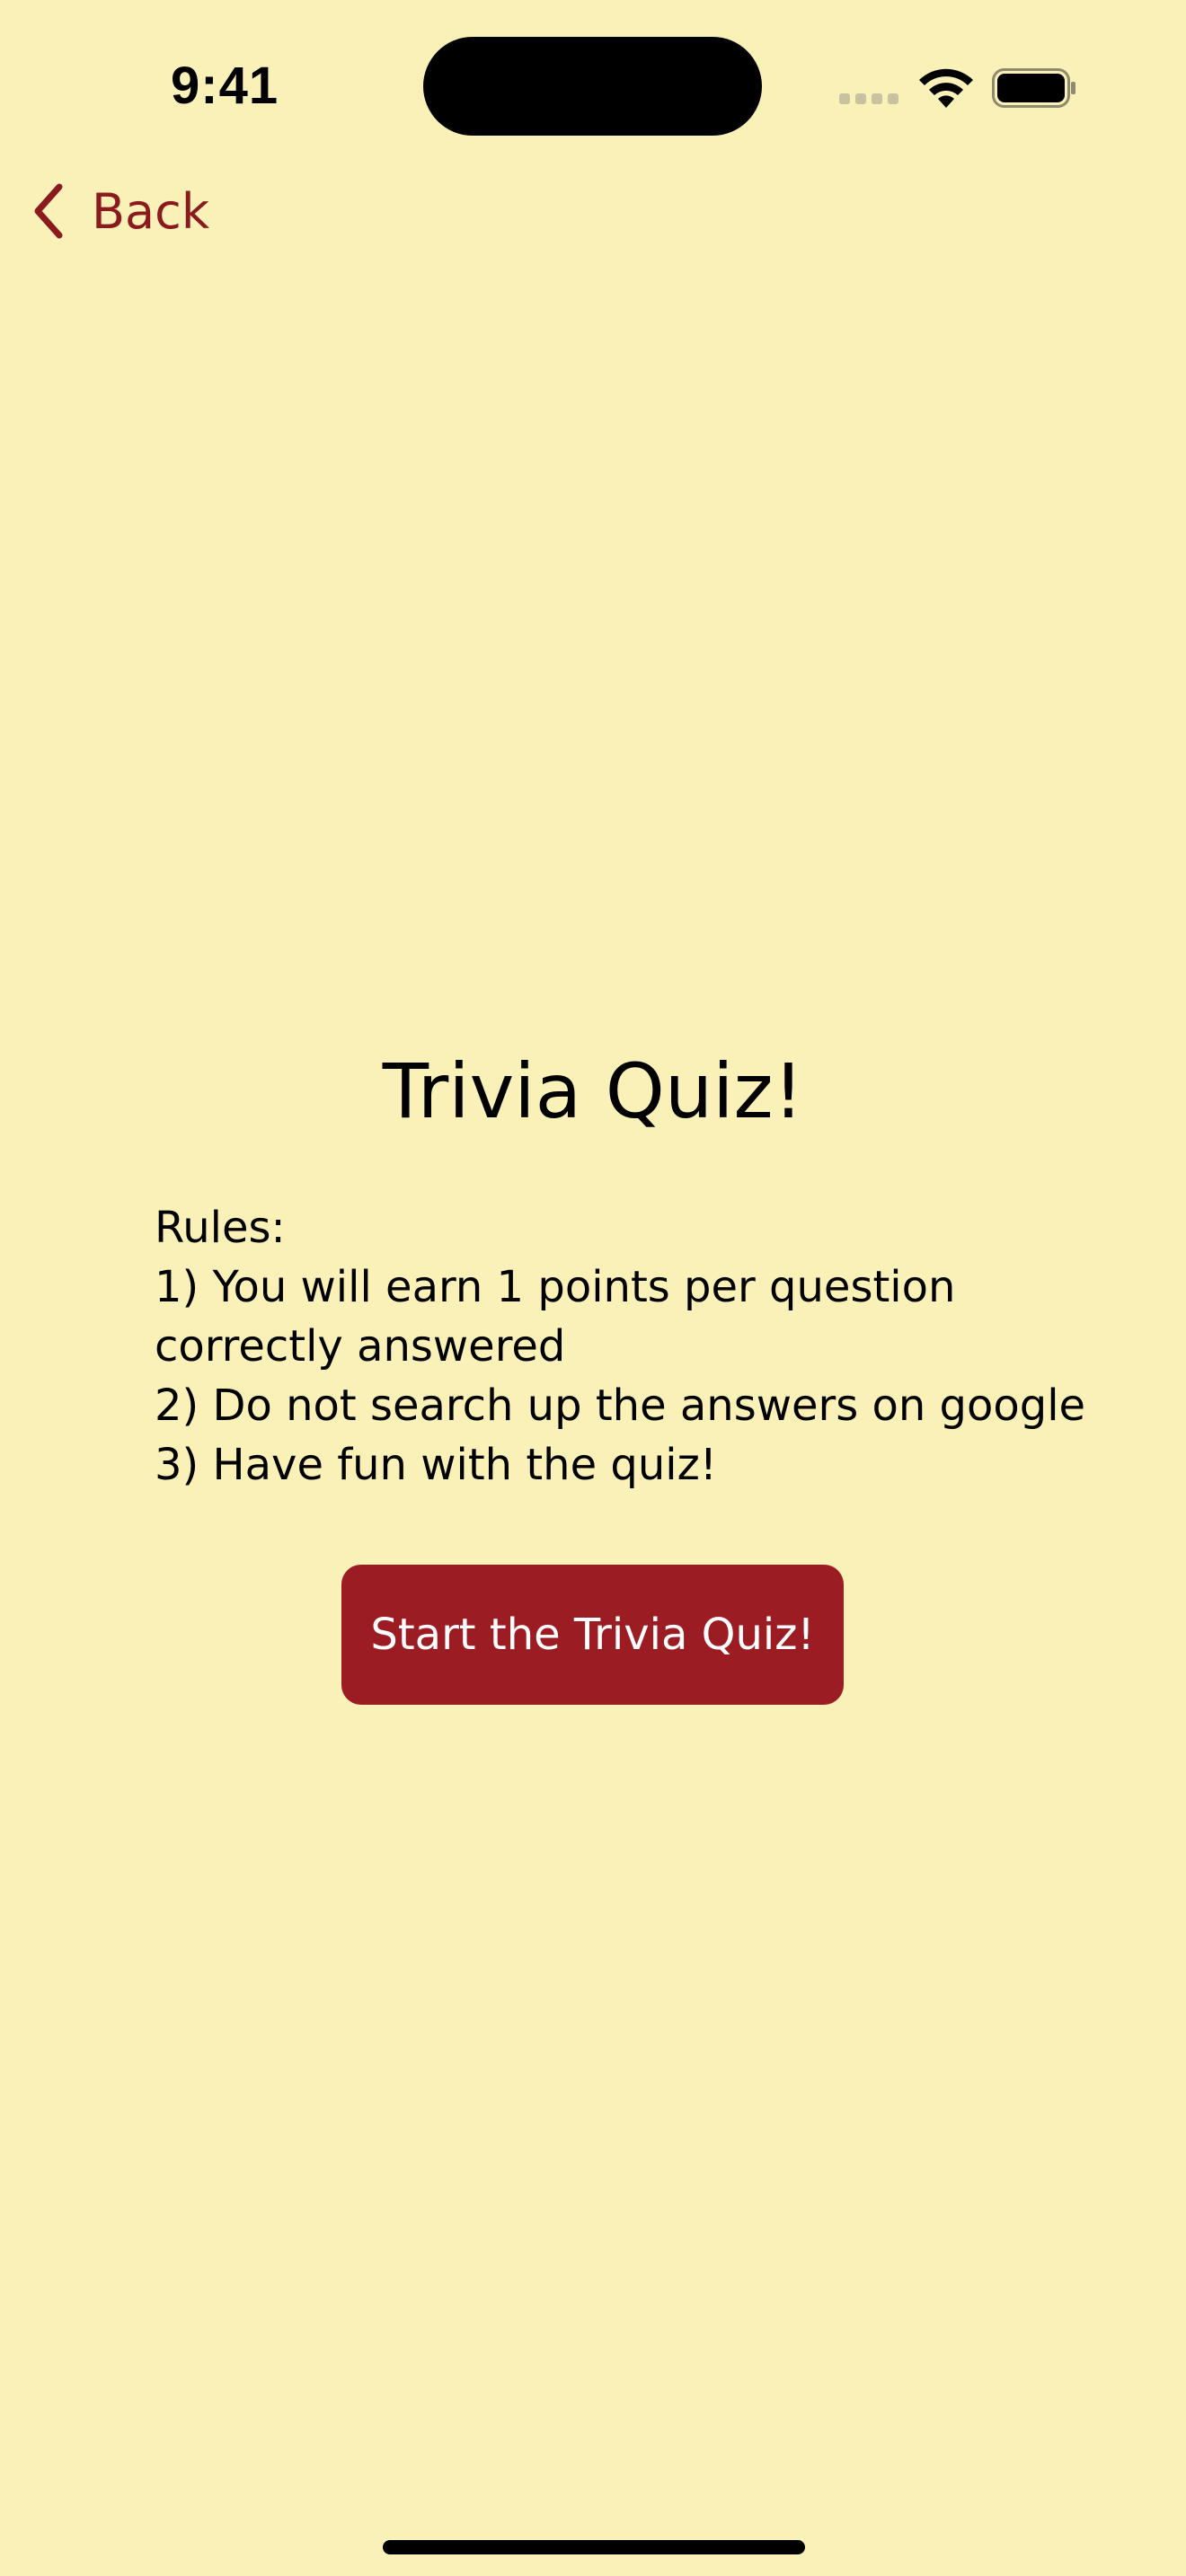 Image resolution: width=1186 pixels, height=2576 pixels. I want to click on rule-line: correctly answered, so click(360, 1346).